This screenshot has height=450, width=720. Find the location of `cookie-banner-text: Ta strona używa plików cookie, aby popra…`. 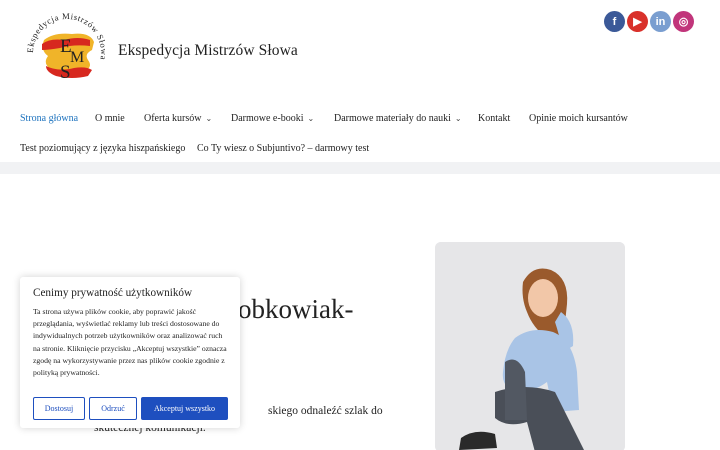

cookie-banner-text: Ta strona używa plików cookie, aby popra… is located at coordinates (130, 342).